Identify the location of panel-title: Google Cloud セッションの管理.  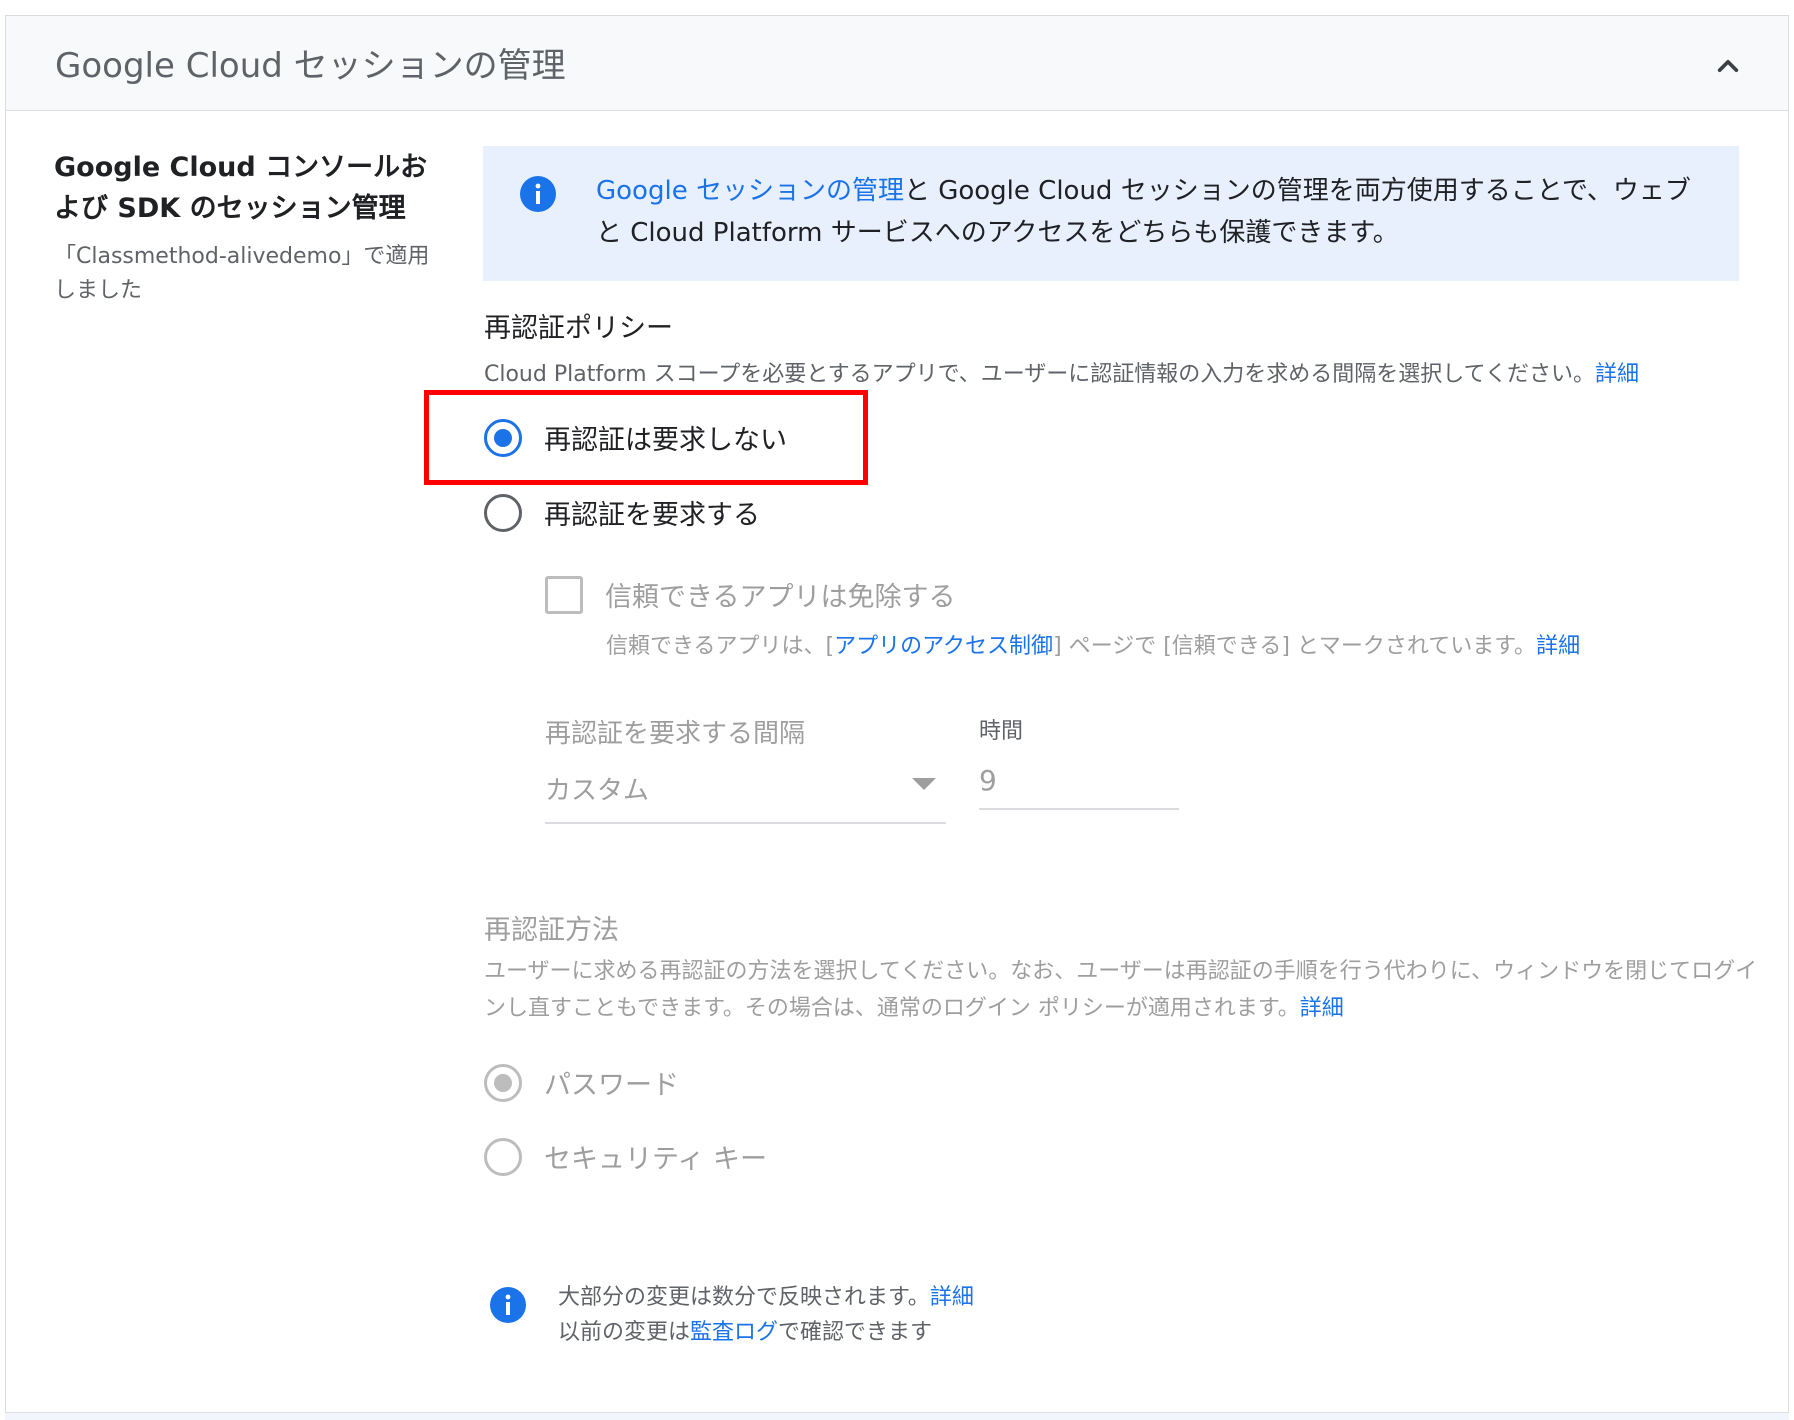
(310, 66).